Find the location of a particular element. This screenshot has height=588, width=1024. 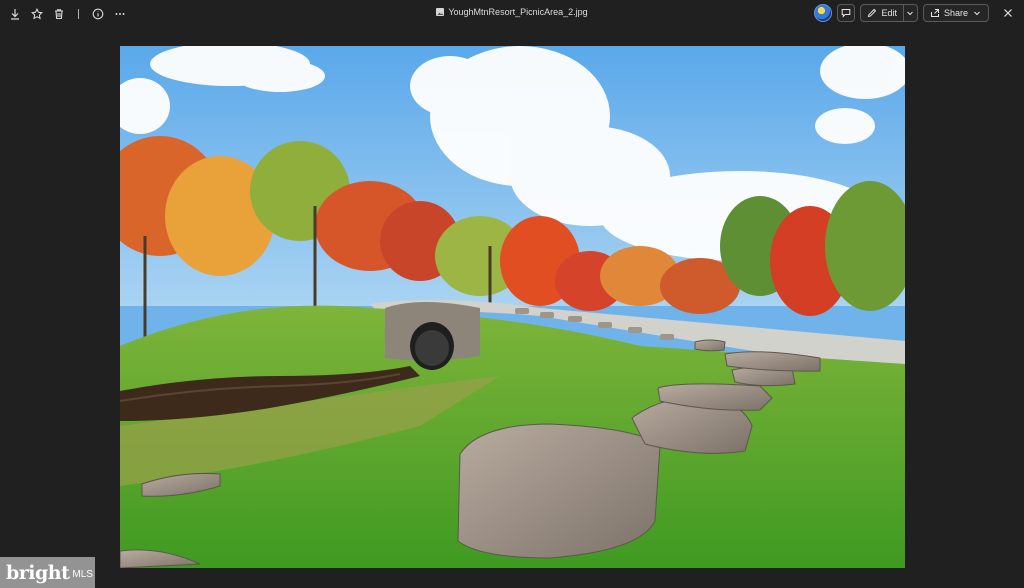

share-button-label: Share is located at coordinates (955, 13).